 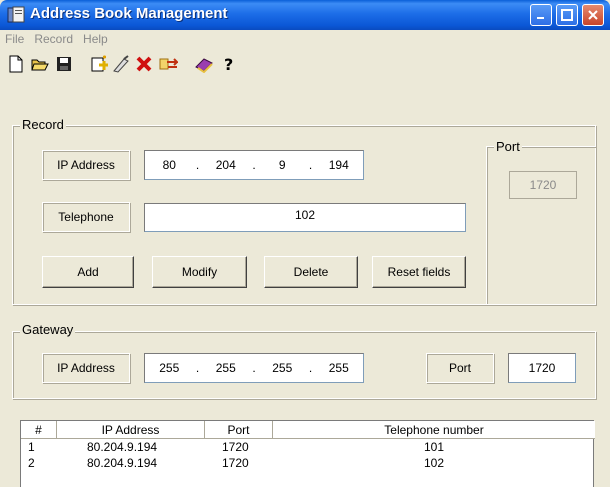 What do you see at coordinates (122, 64) in the screenshot?
I see `edit-record-icon` at bounding box center [122, 64].